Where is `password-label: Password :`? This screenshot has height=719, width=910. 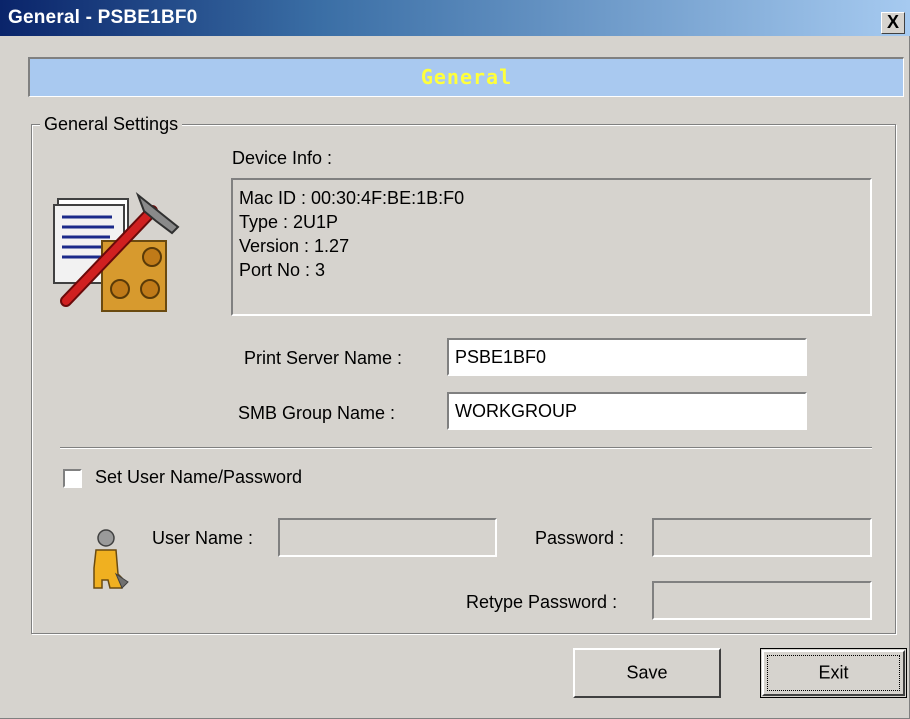
password-label: Password : is located at coordinates (580, 538).